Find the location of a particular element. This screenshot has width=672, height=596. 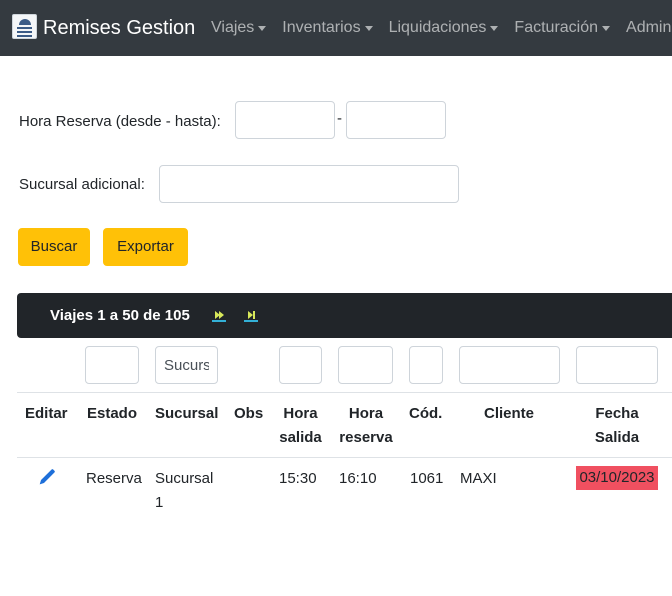

nav-item-label: Inventarios is located at coordinates (321, 27).